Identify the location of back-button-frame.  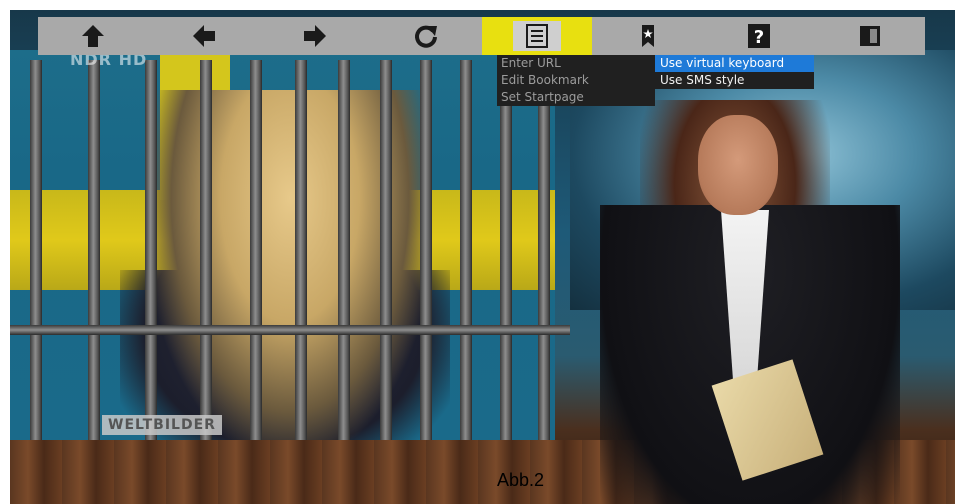
(204, 36).